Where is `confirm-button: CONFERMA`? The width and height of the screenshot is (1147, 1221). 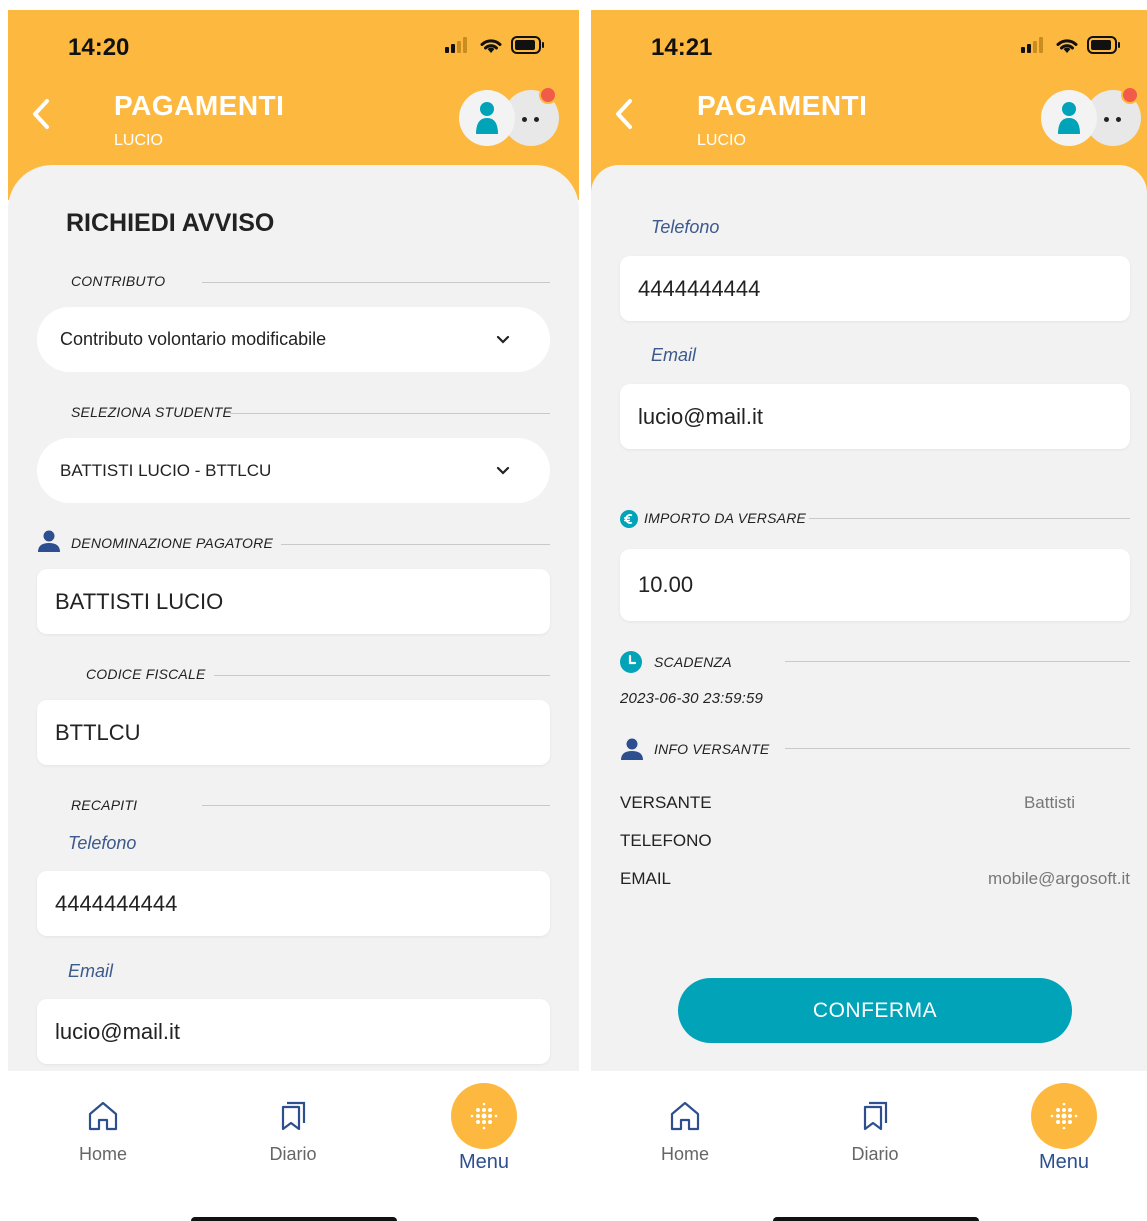 confirm-button: CONFERMA is located at coordinates (875, 1010).